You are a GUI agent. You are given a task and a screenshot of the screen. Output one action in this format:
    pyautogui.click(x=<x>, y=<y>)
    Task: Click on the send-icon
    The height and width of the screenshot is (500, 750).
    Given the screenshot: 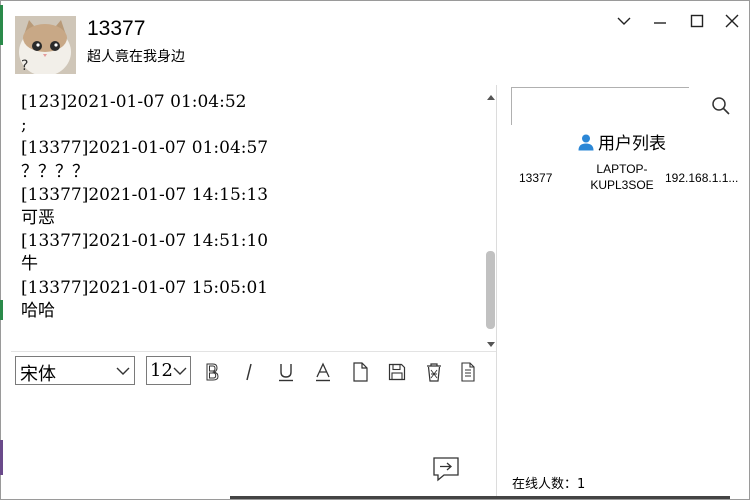 What is the action you would take?
    pyautogui.click(x=446, y=469)
    